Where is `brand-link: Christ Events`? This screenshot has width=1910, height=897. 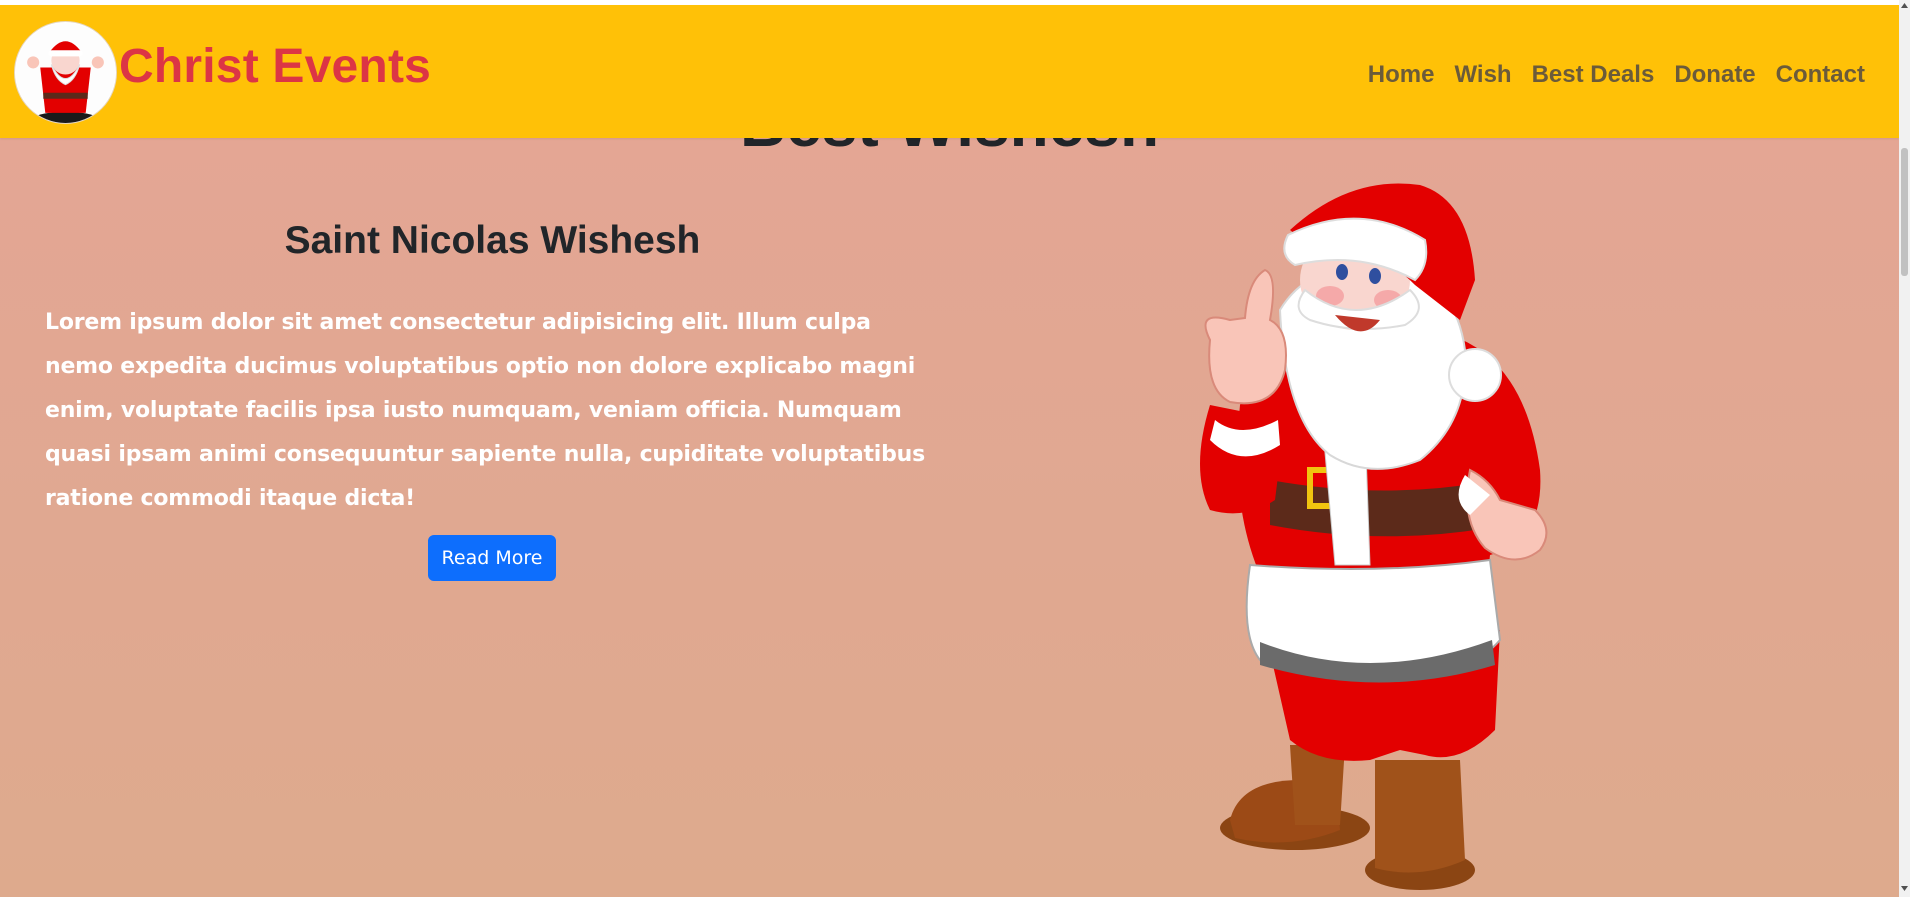
brand-link: Christ Events is located at coordinates (222, 72).